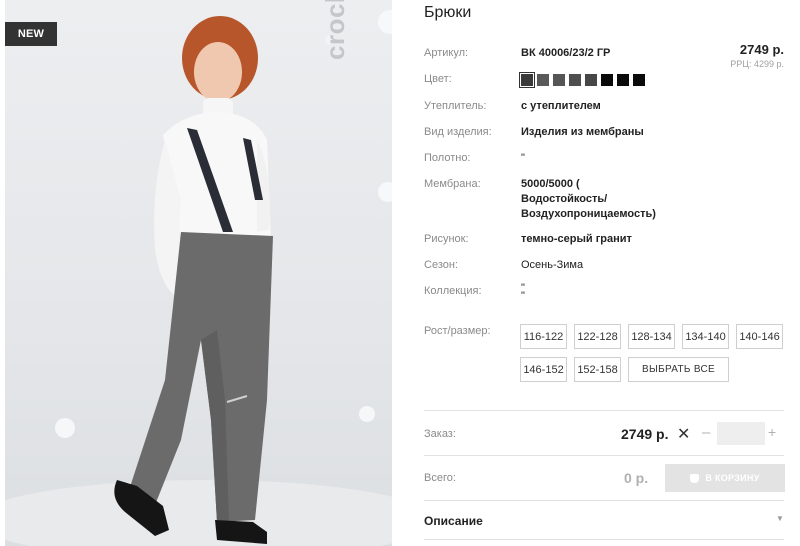 Image resolution: width=800 pixels, height=546 pixels. Describe the element at coordinates (441, 265) in the screenshot. I see `attr-label-season: Сезон:` at that location.